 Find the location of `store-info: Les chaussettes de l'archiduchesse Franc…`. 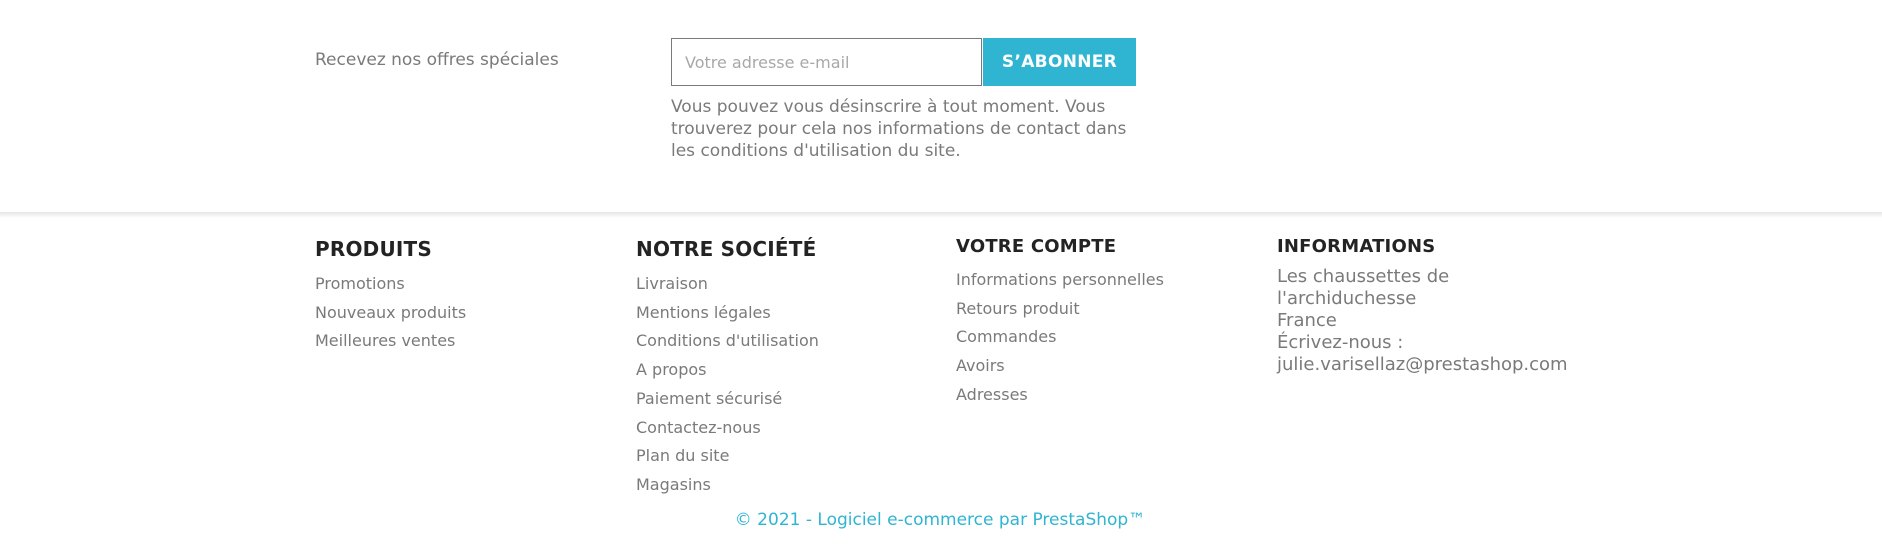

store-info: Les chaussettes de l'archiduchesse Franc… is located at coordinates (1427, 321).